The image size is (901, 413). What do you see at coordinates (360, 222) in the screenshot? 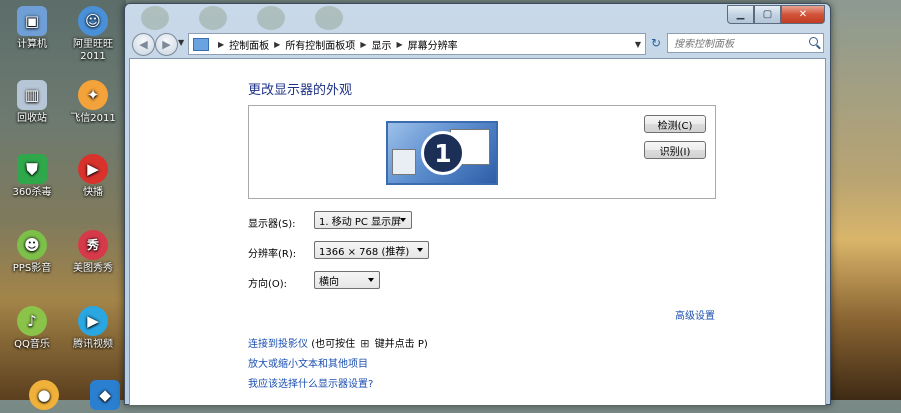
I see `display-select-value: 1. 移动 PC 显示屏` at bounding box center [360, 222].